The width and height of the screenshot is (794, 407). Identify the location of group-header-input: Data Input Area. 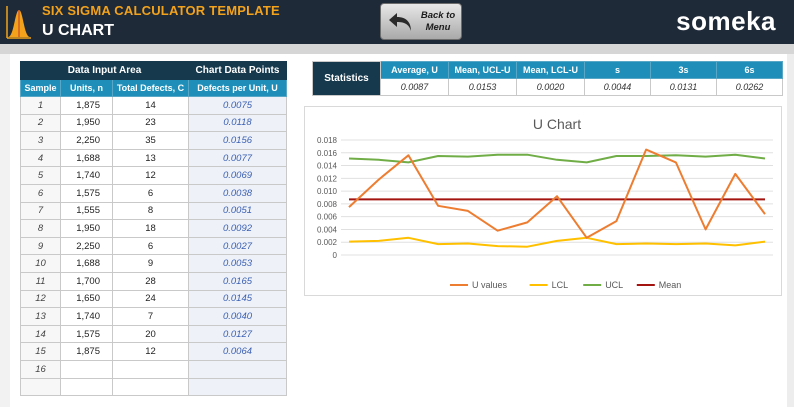
(104, 70).